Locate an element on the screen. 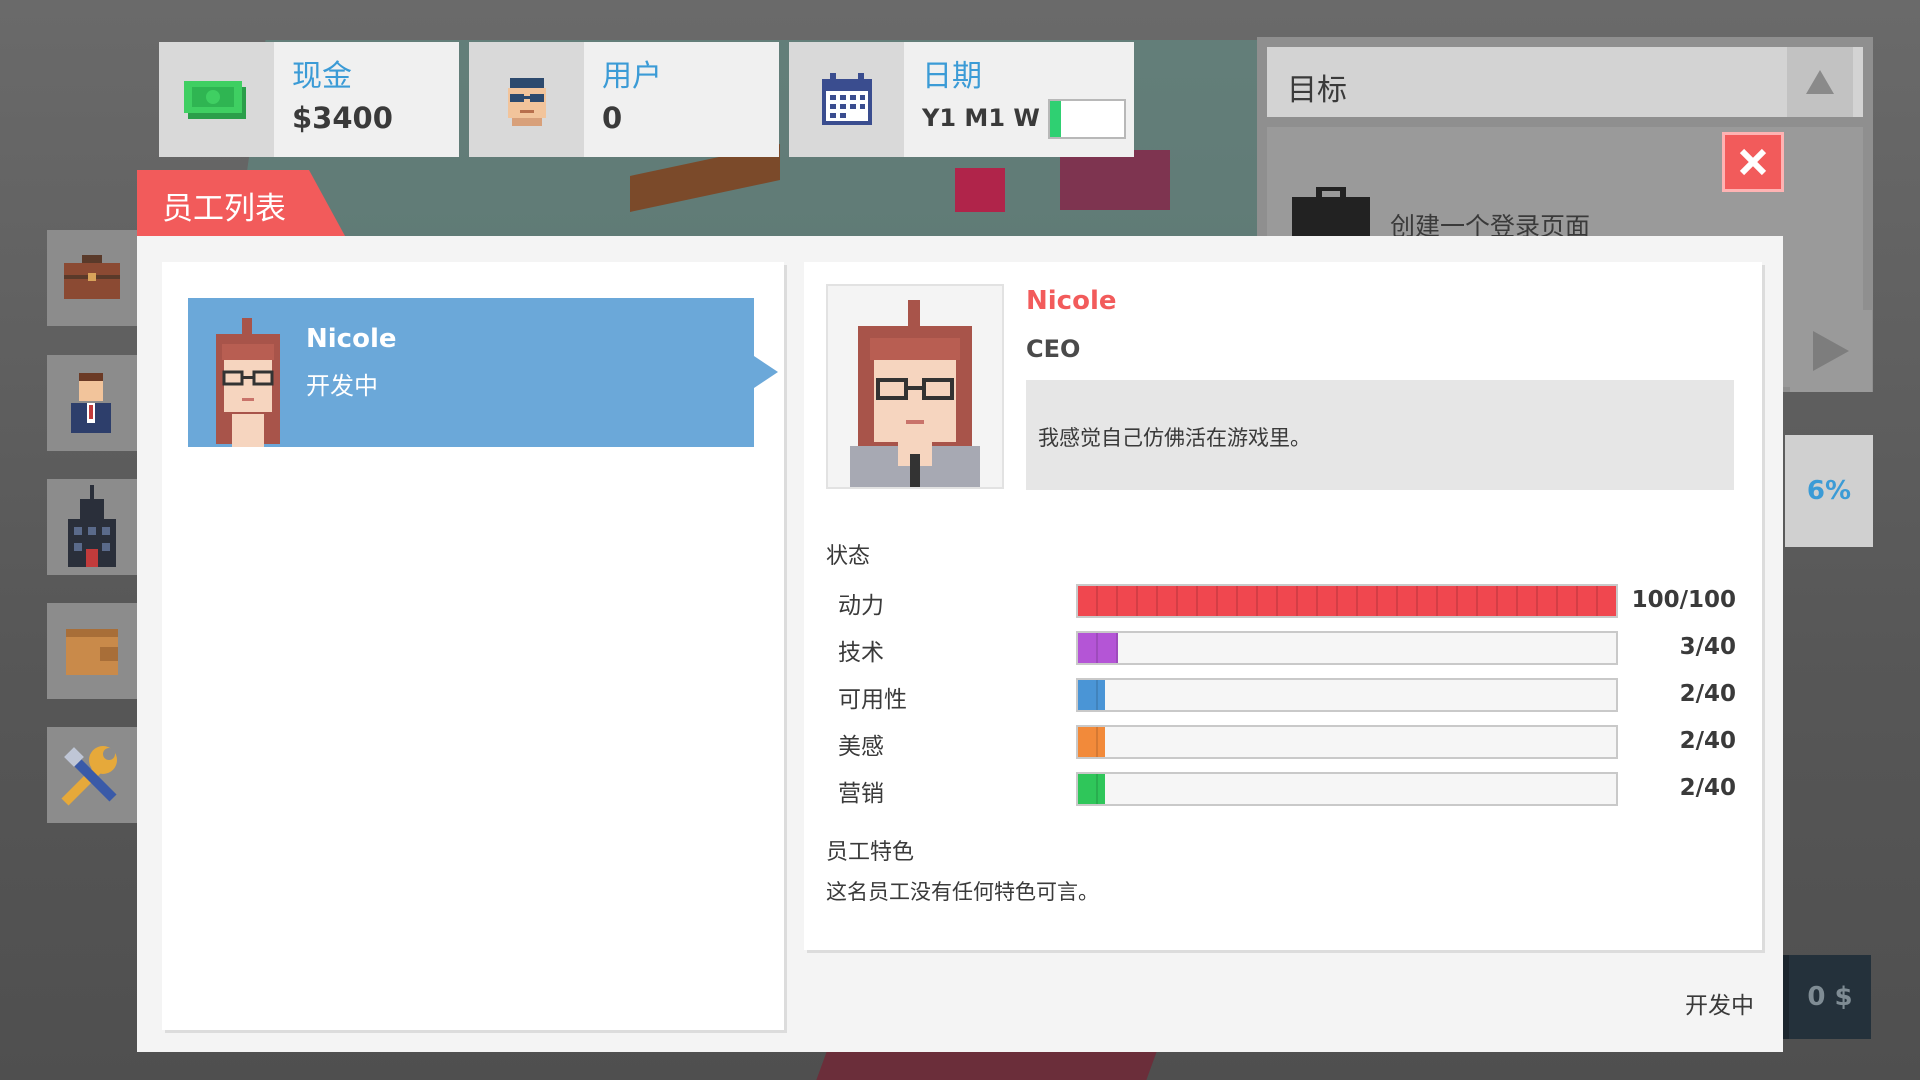 The height and width of the screenshot is (1080, 1920). stat-label: 美感 is located at coordinates (861, 747).